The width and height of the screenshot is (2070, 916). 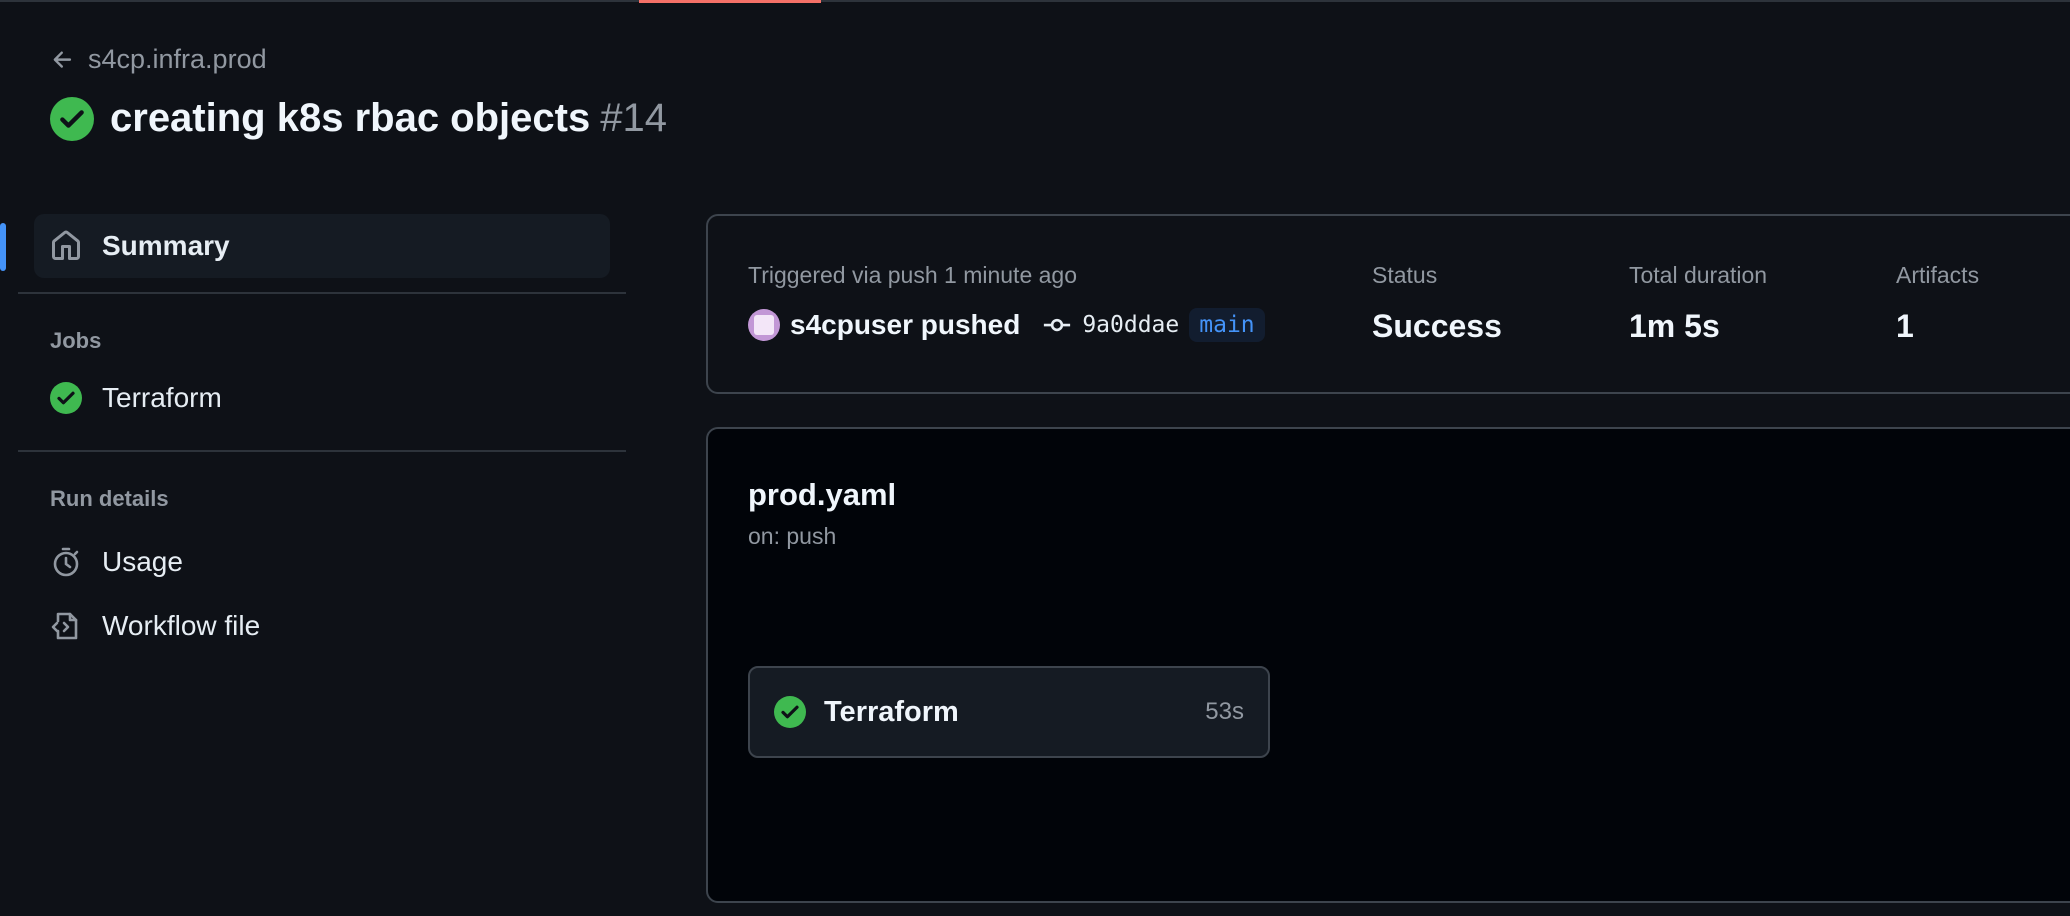 I want to click on push-action: pushed, so click(x=970, y=324).